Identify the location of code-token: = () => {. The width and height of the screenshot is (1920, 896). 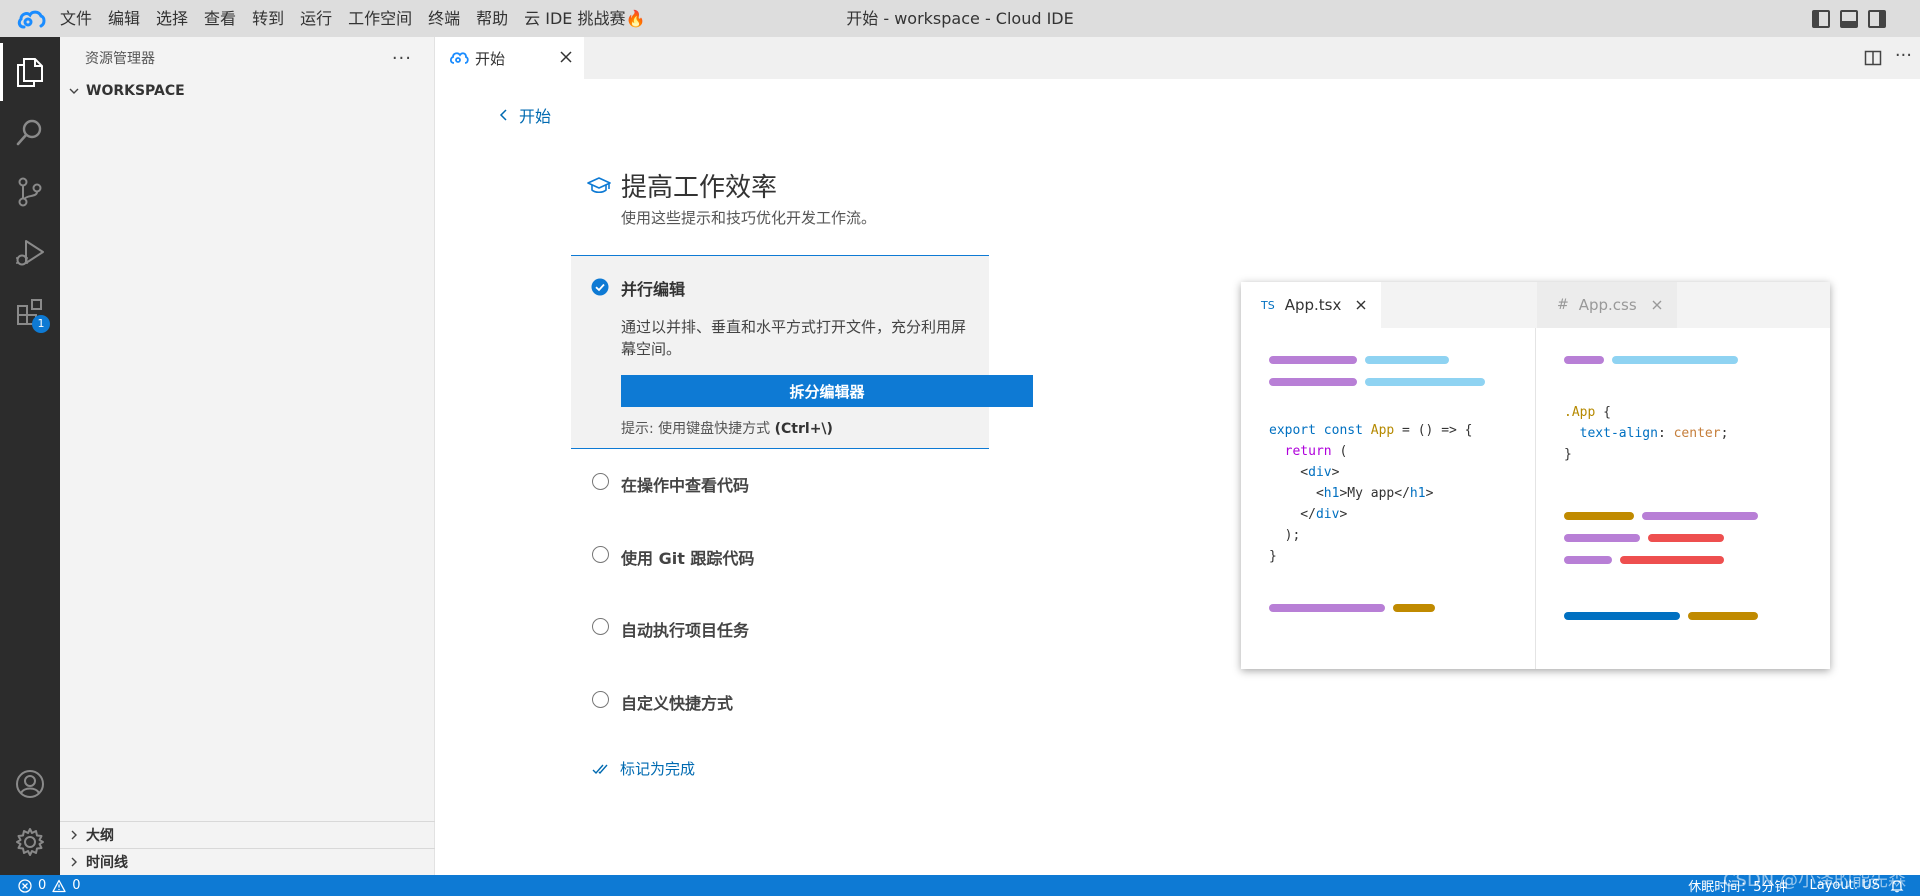
(1433, 430).